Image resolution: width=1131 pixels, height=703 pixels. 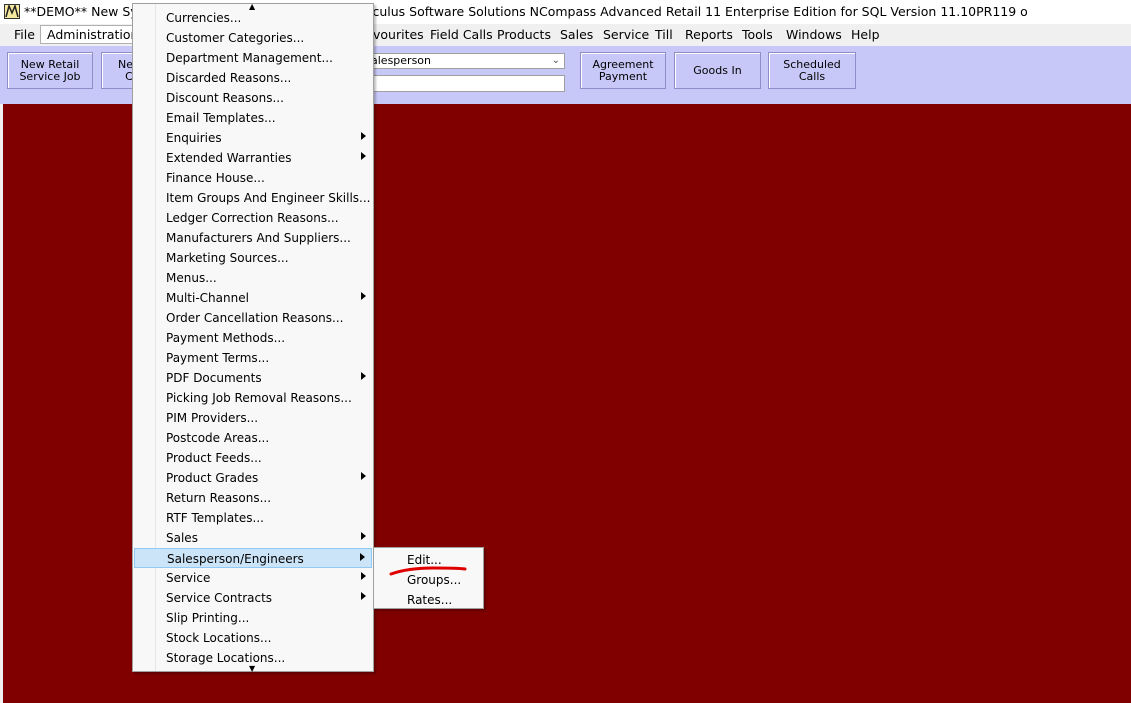 I want to click on menu-item-label: Service, so click(x=188, y=578).